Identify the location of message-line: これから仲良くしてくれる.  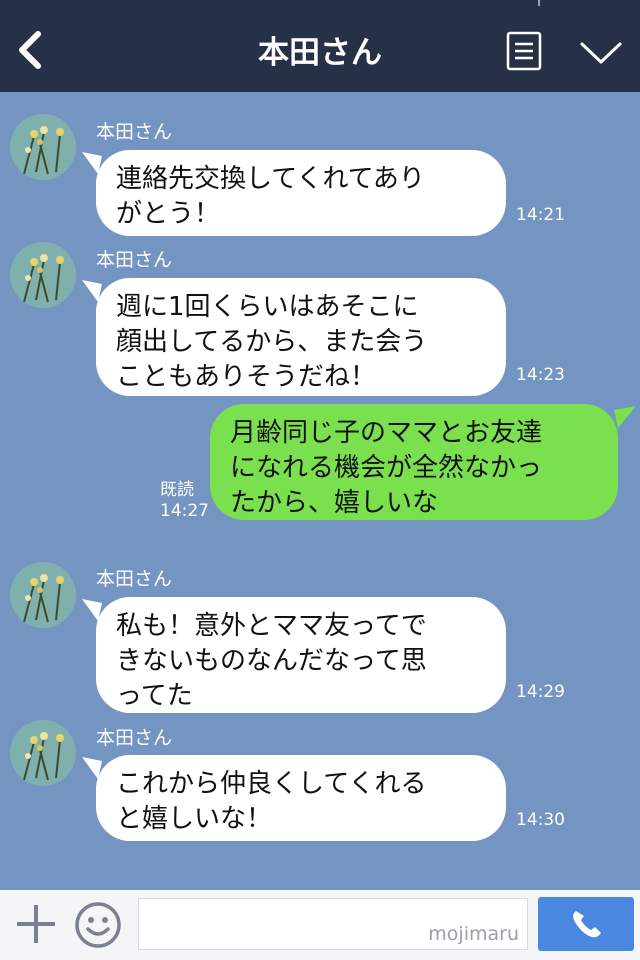
(271, 784).